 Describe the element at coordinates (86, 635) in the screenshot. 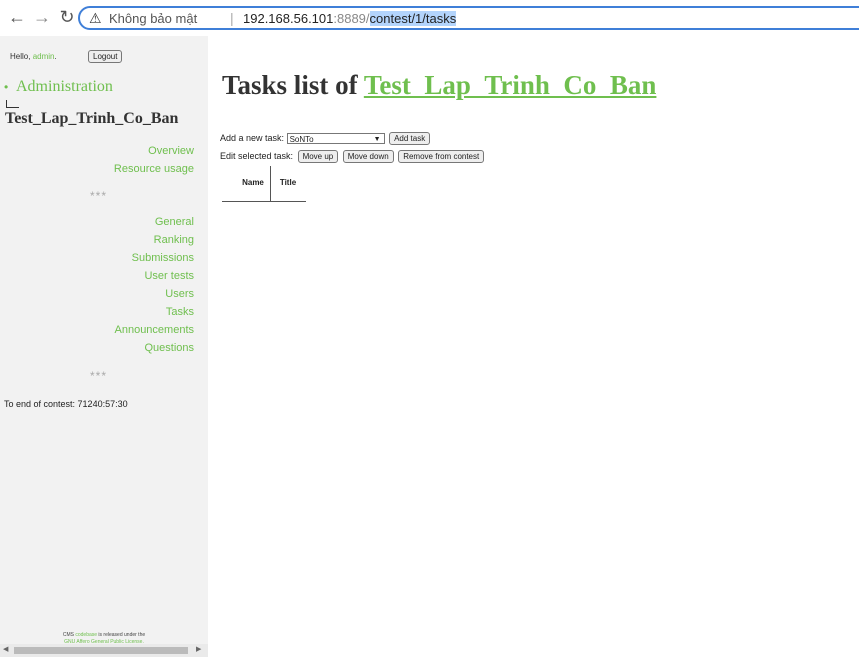

I see `footer-codebase-link: codebase` at that location.